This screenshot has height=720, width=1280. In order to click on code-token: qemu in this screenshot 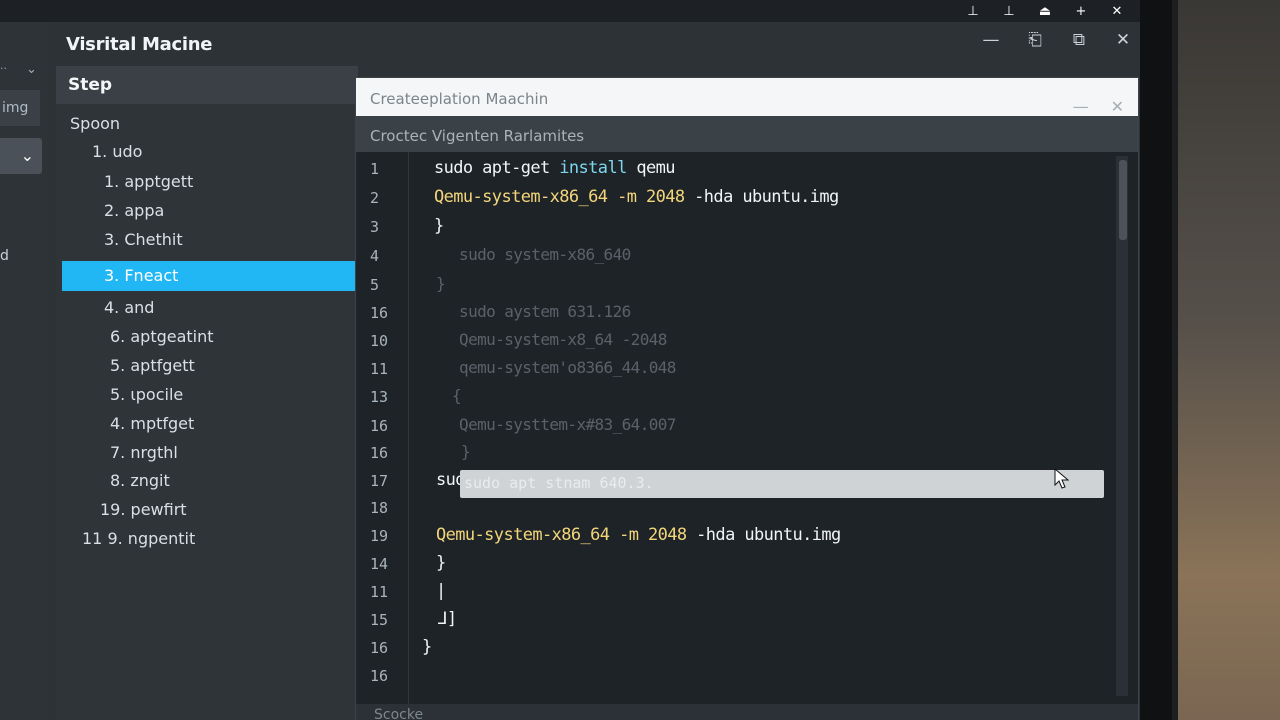, I will do `click(650, 168)`.